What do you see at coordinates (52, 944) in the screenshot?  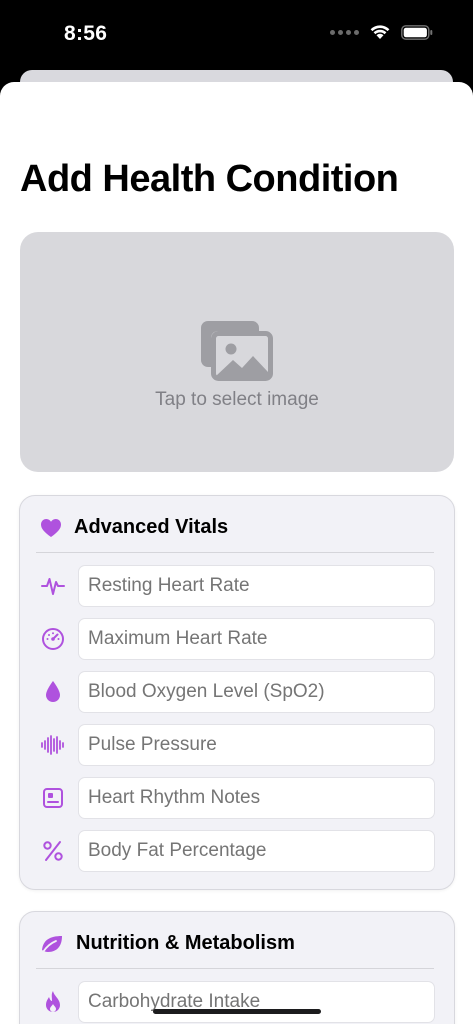 I see `leaf-icon` at bounding box center [52, 944].